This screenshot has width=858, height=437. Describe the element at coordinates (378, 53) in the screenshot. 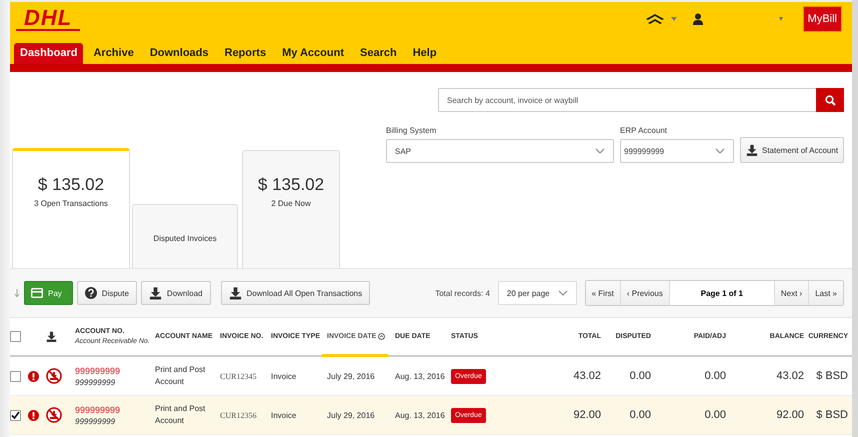

I see `nav-tab: Search` at that location.